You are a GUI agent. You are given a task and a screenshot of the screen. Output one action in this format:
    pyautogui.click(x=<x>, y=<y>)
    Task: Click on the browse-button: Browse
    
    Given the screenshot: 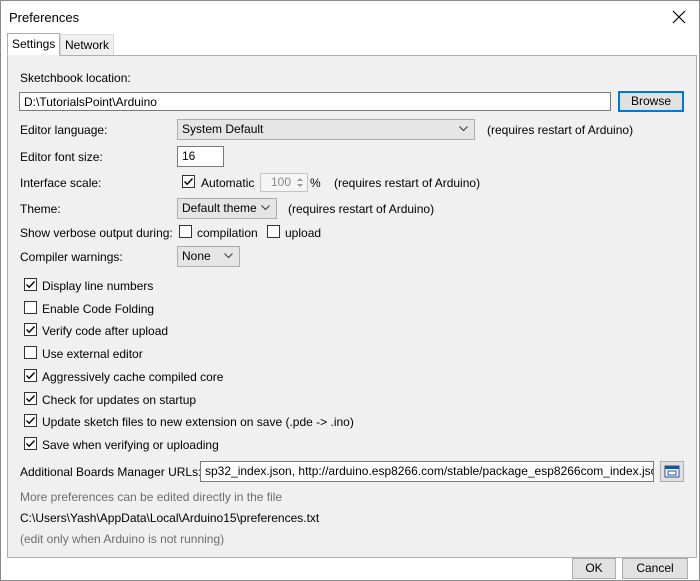 What is the action you would take?
    pyautogui.click(x=651, y=101)
    